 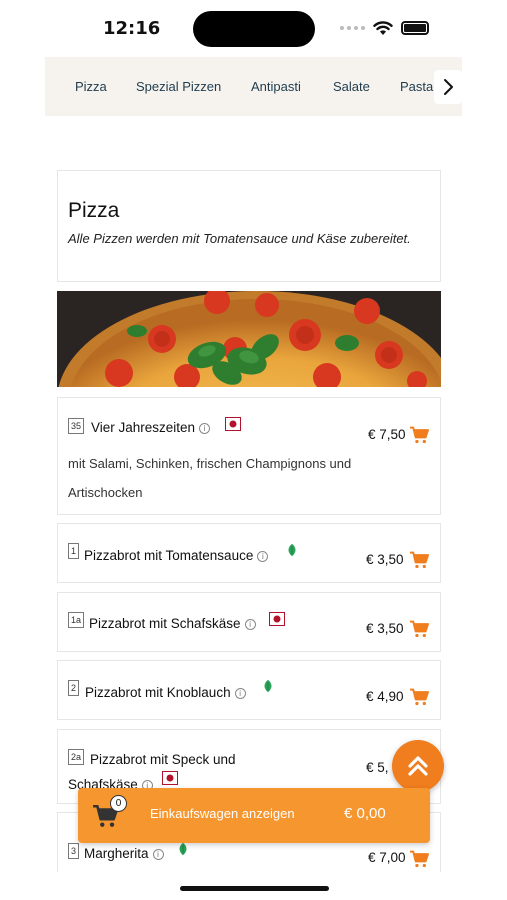 I want to click on product-name: Vier Jahreszeiten i, so click(x=151, y=427).